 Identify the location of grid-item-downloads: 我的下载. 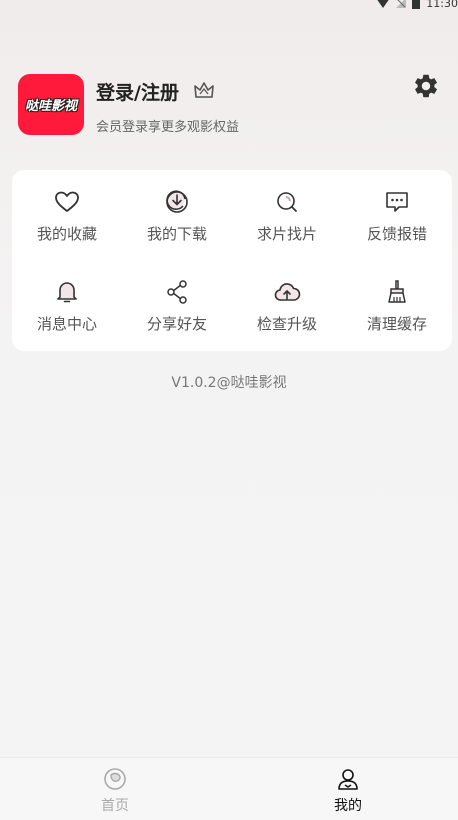
(177, 210).